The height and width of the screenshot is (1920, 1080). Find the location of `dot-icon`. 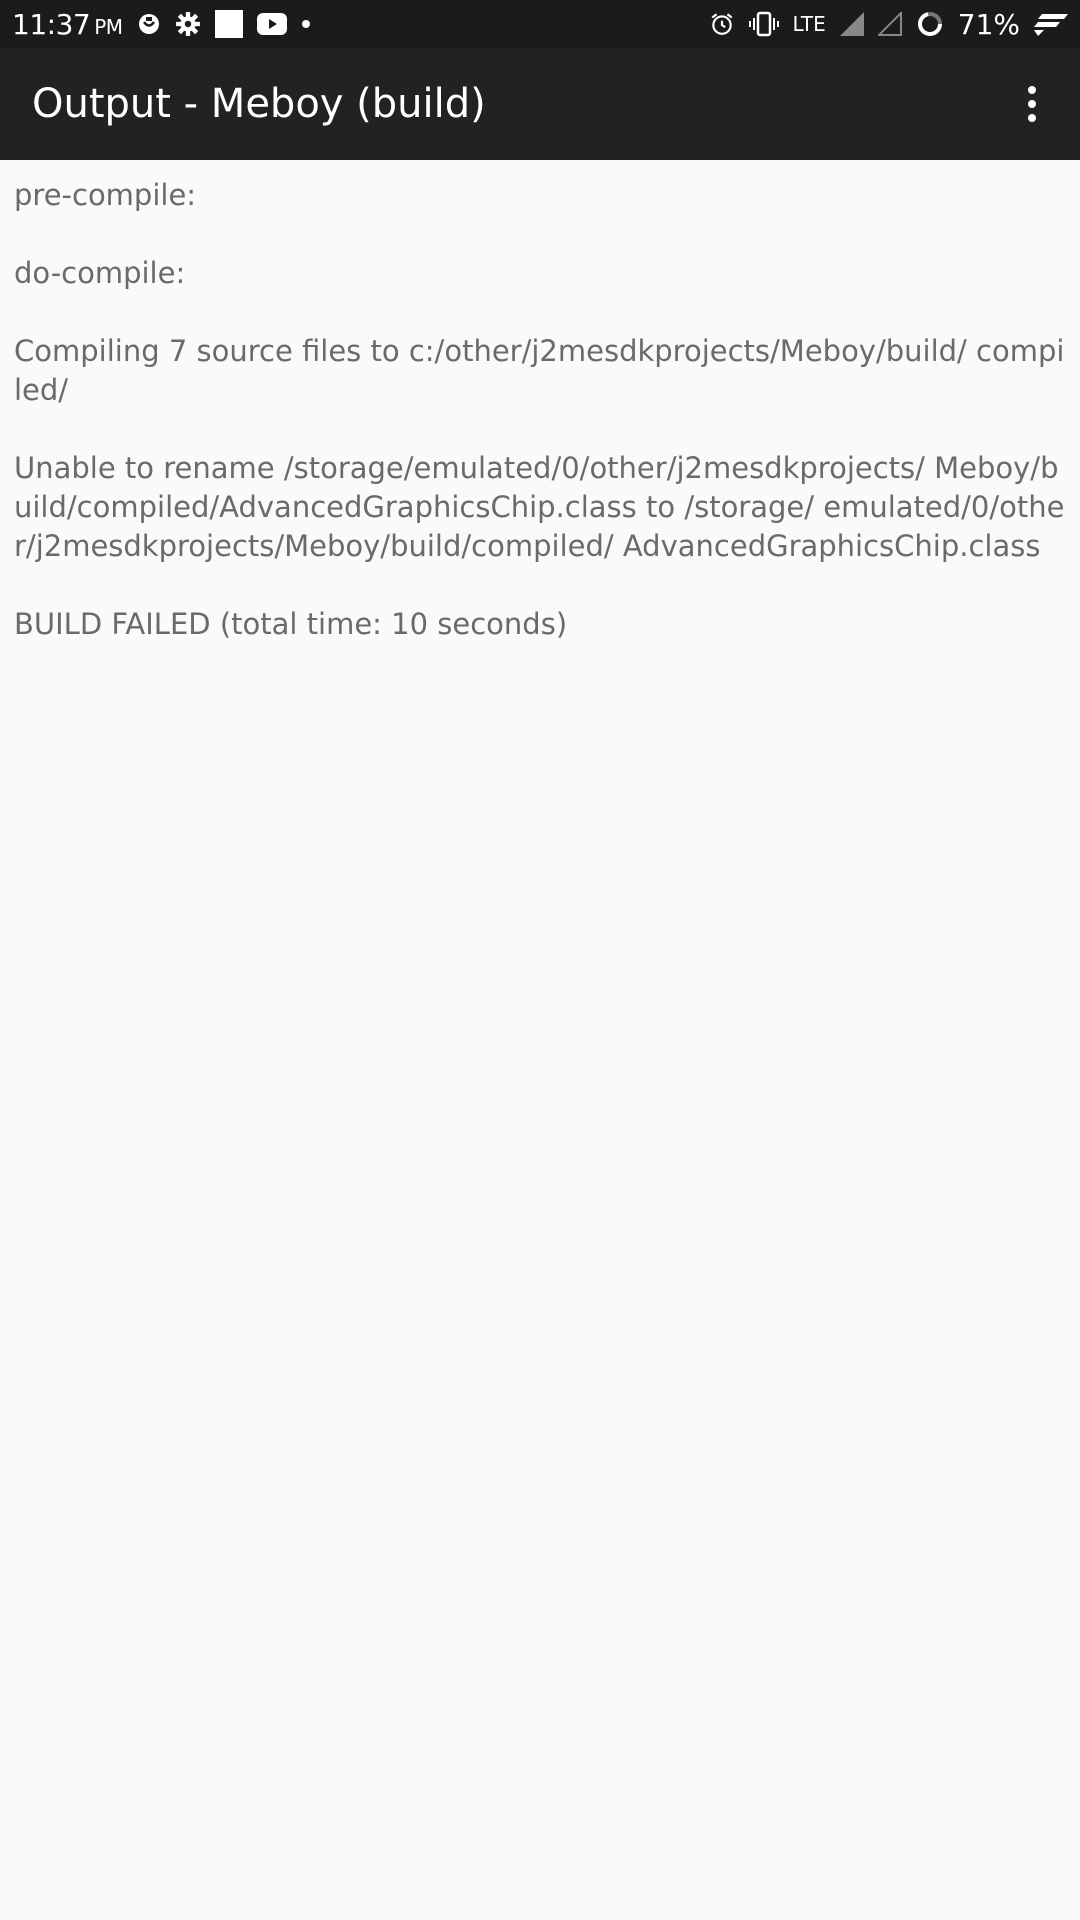

dot-icon is located at coordinates (306, 24).